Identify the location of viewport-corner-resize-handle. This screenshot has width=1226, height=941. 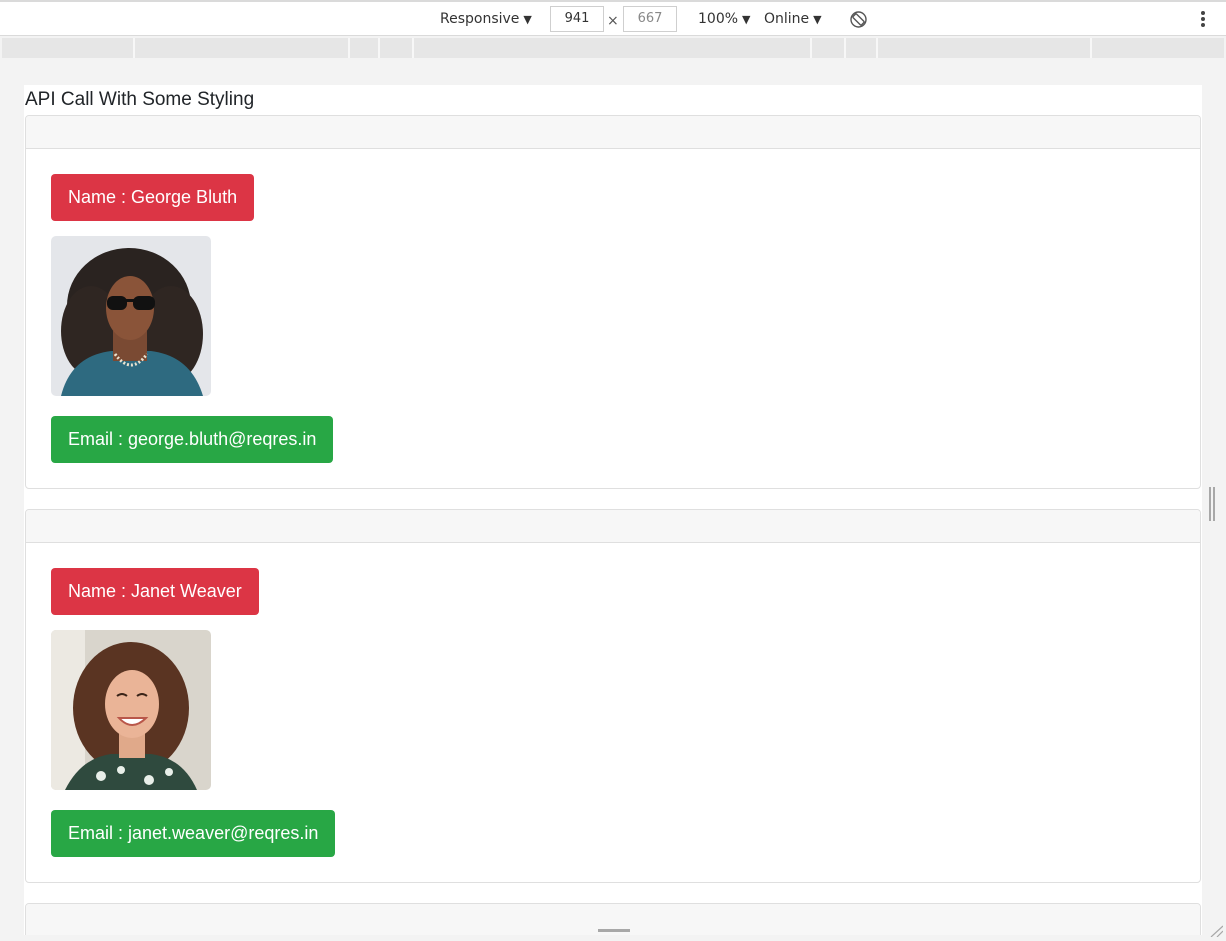
(1216, 930).